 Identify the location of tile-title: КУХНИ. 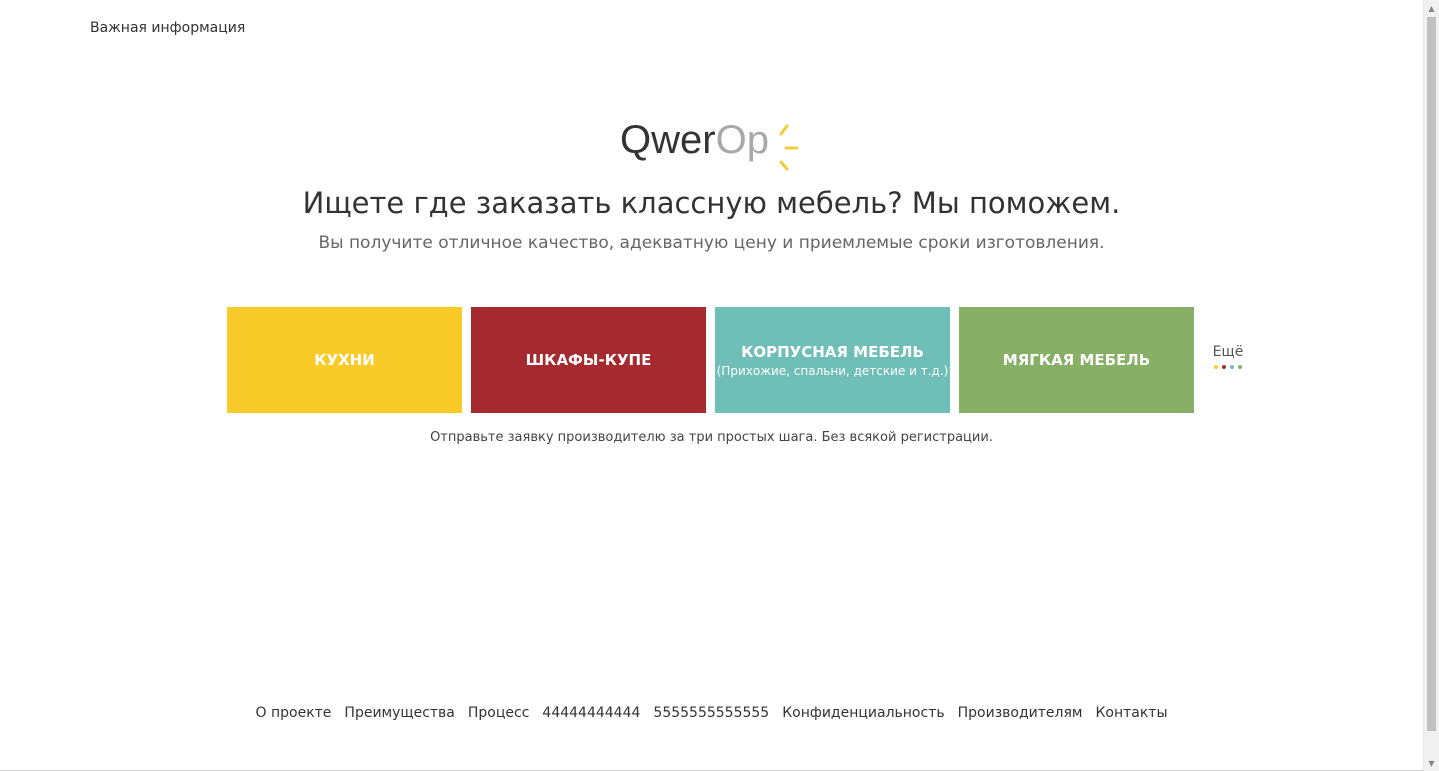
(344, 360).